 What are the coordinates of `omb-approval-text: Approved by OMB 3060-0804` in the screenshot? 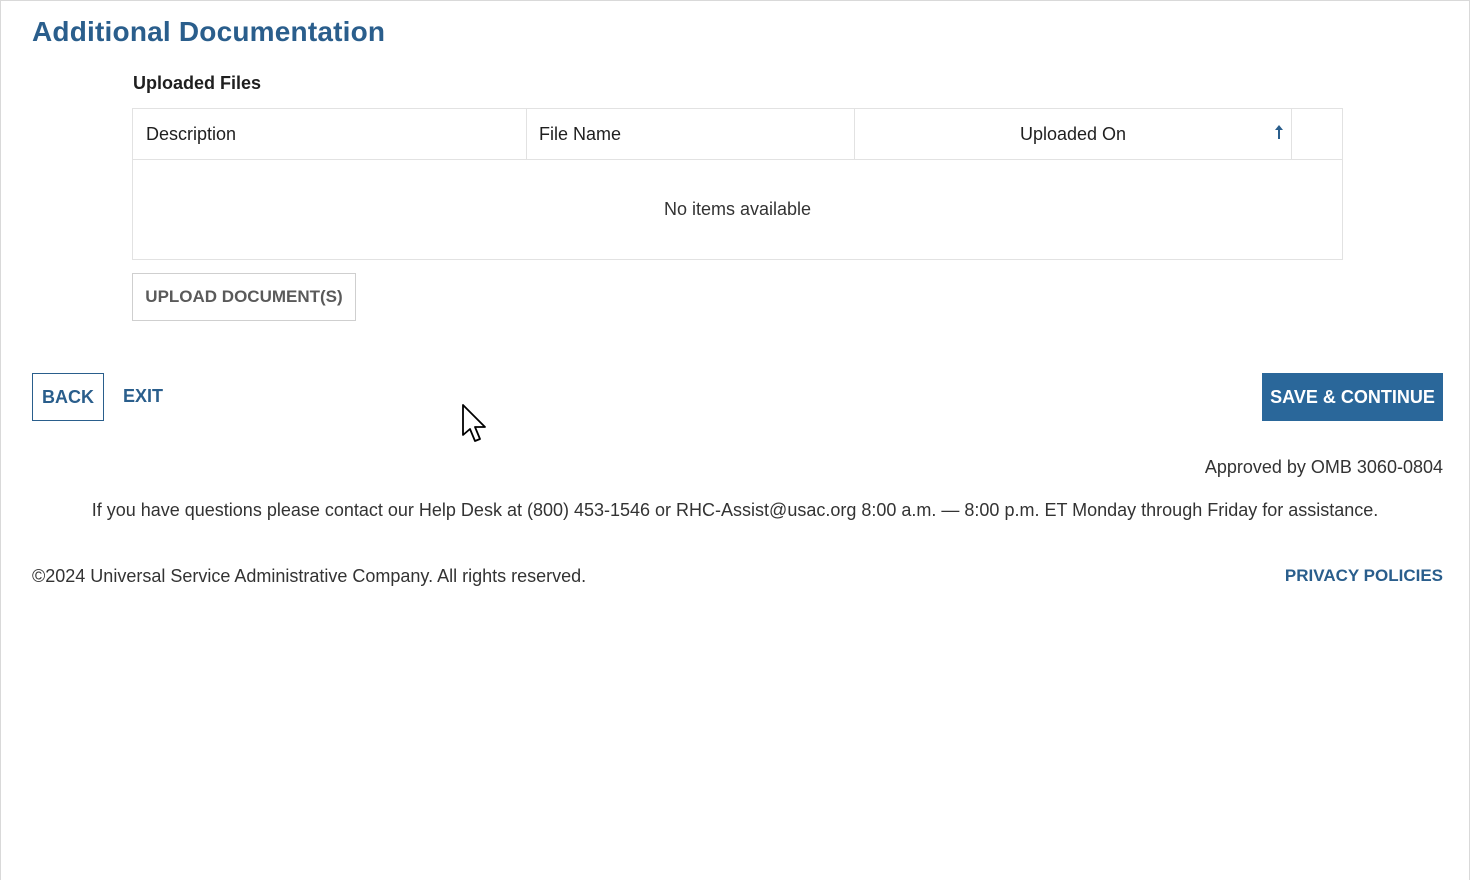 It's located at (1323, 467).